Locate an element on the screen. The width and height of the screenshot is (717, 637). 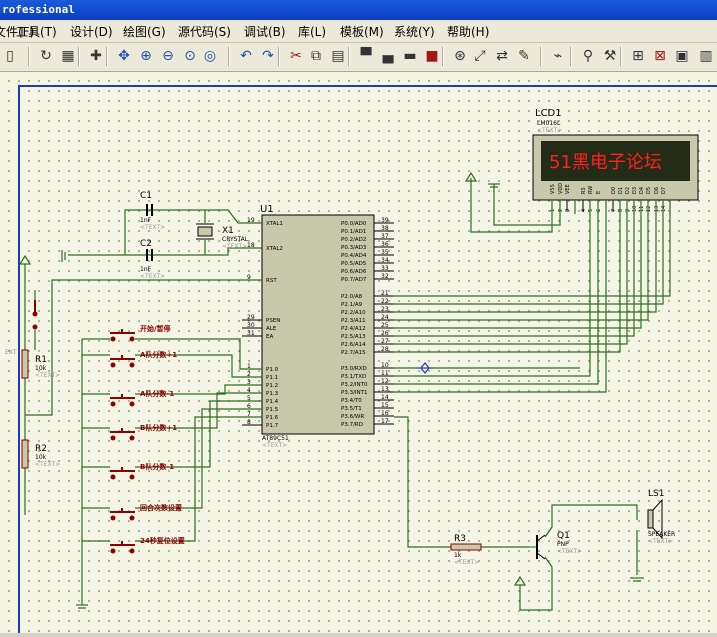
new-doc-icon: ▯ is located at coordinates (10, 56).